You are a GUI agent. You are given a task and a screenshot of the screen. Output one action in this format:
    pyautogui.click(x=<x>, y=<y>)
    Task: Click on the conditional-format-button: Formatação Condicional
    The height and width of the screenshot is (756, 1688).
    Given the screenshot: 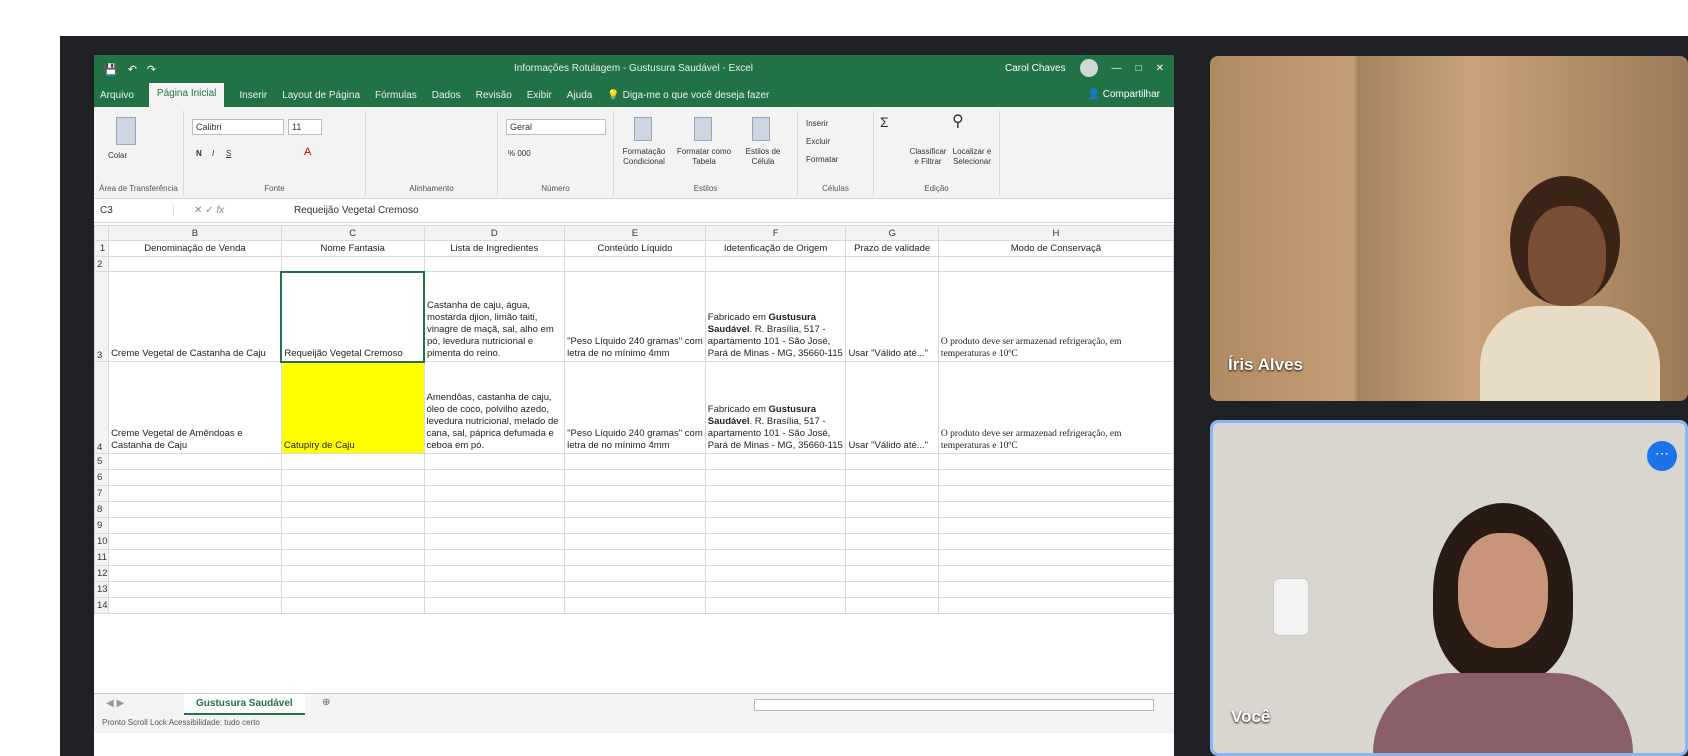 What is the action you would take?
    pyautogui.click(x=644, y=157)
    